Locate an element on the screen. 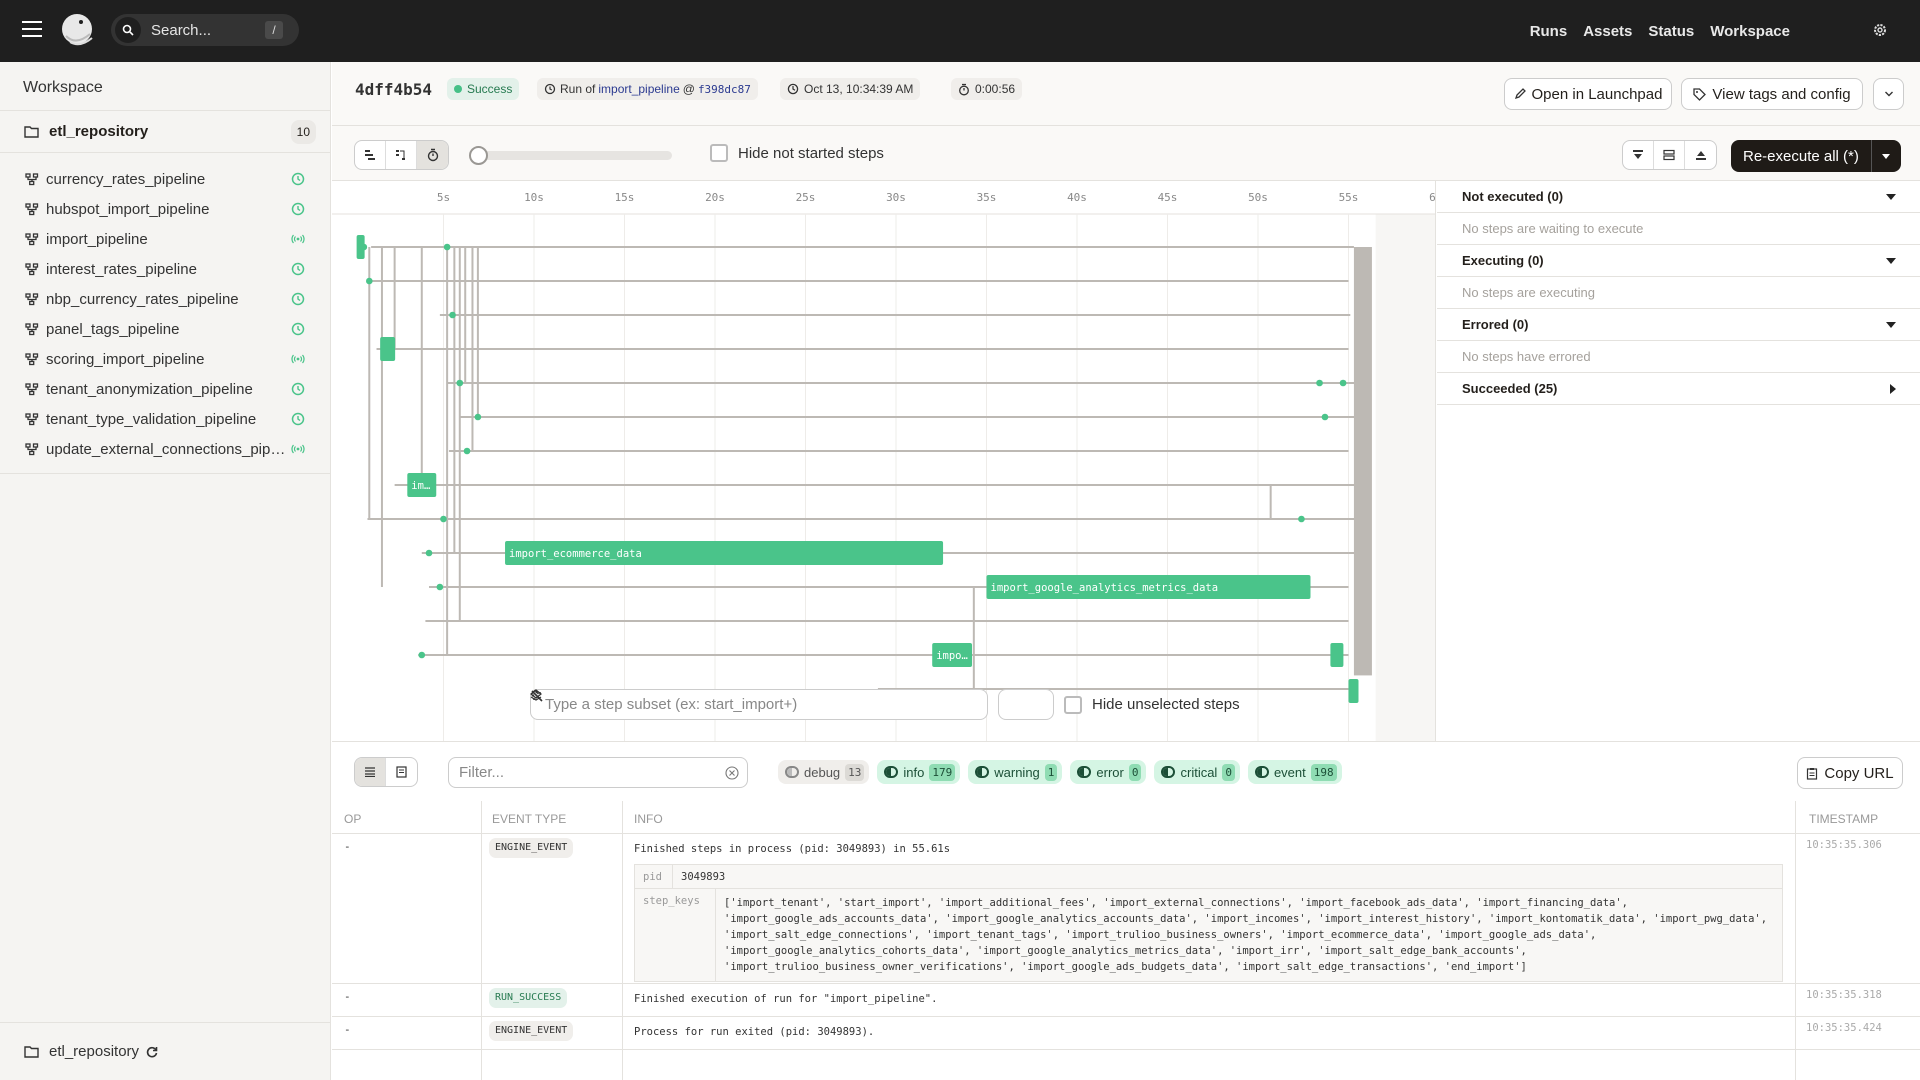  sidebar-pipeline-item: nbp_currency_rates_pipeline is located at coordinates (165, 299).